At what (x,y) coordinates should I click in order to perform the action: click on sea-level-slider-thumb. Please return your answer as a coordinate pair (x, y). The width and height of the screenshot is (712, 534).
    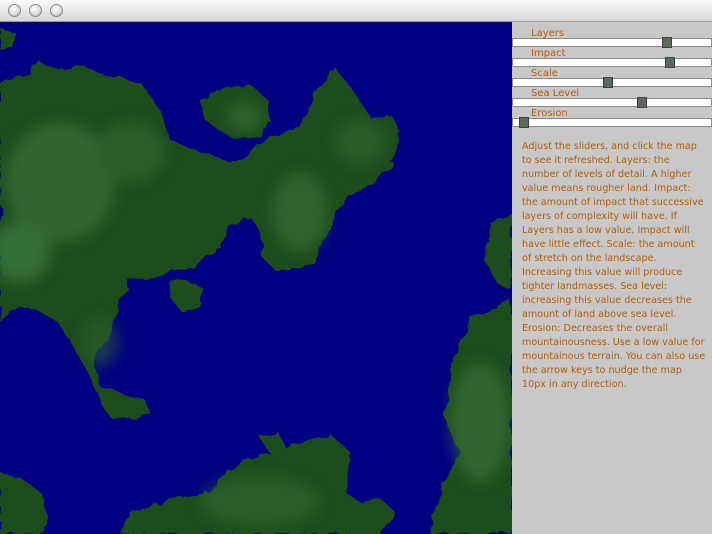
    Looking at the image, I should click on (642, 102).